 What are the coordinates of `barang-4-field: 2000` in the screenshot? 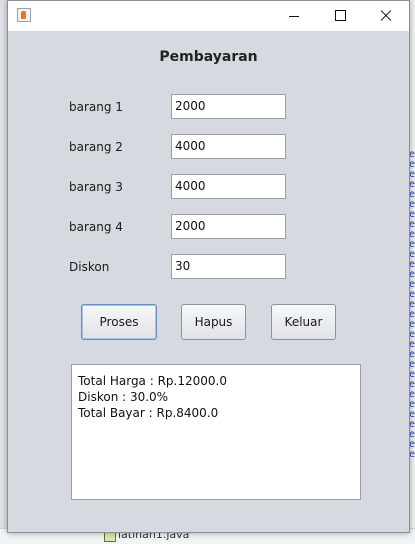 It's located at (228, 226).